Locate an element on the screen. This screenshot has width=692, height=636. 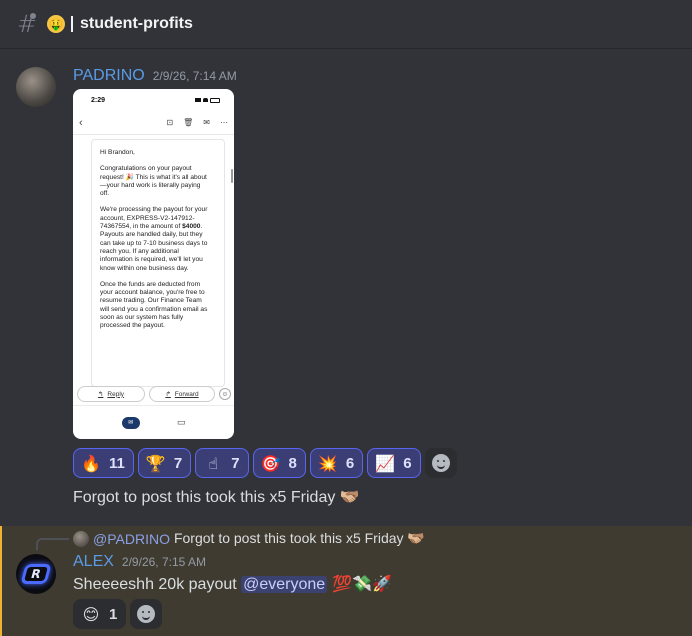
forward-arrow-icon: ↱ is located at coordinates (168, 394).